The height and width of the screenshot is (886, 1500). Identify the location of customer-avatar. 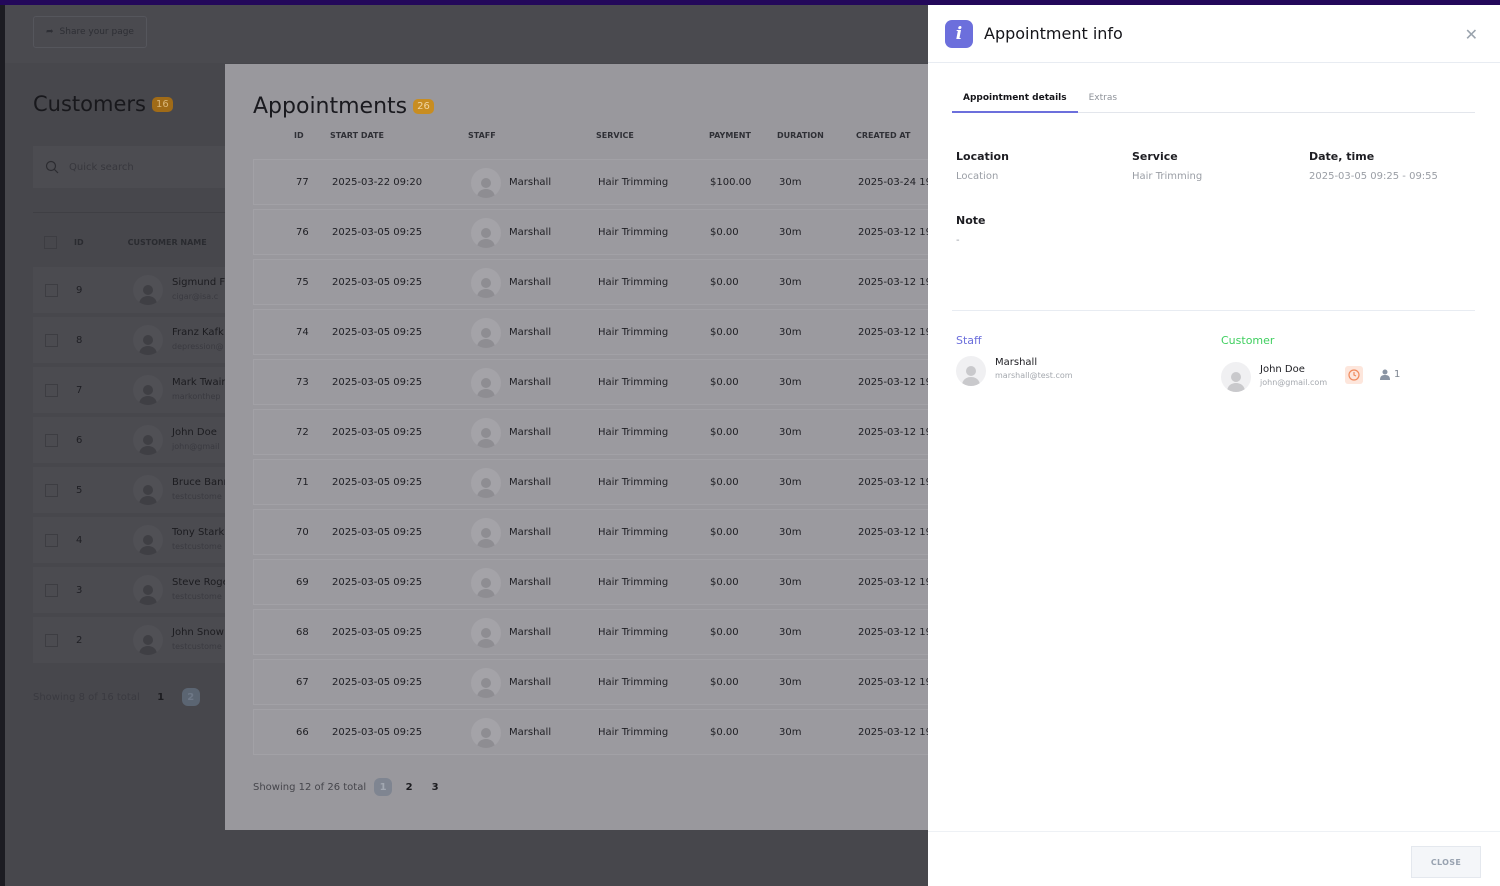
(1236, 377).